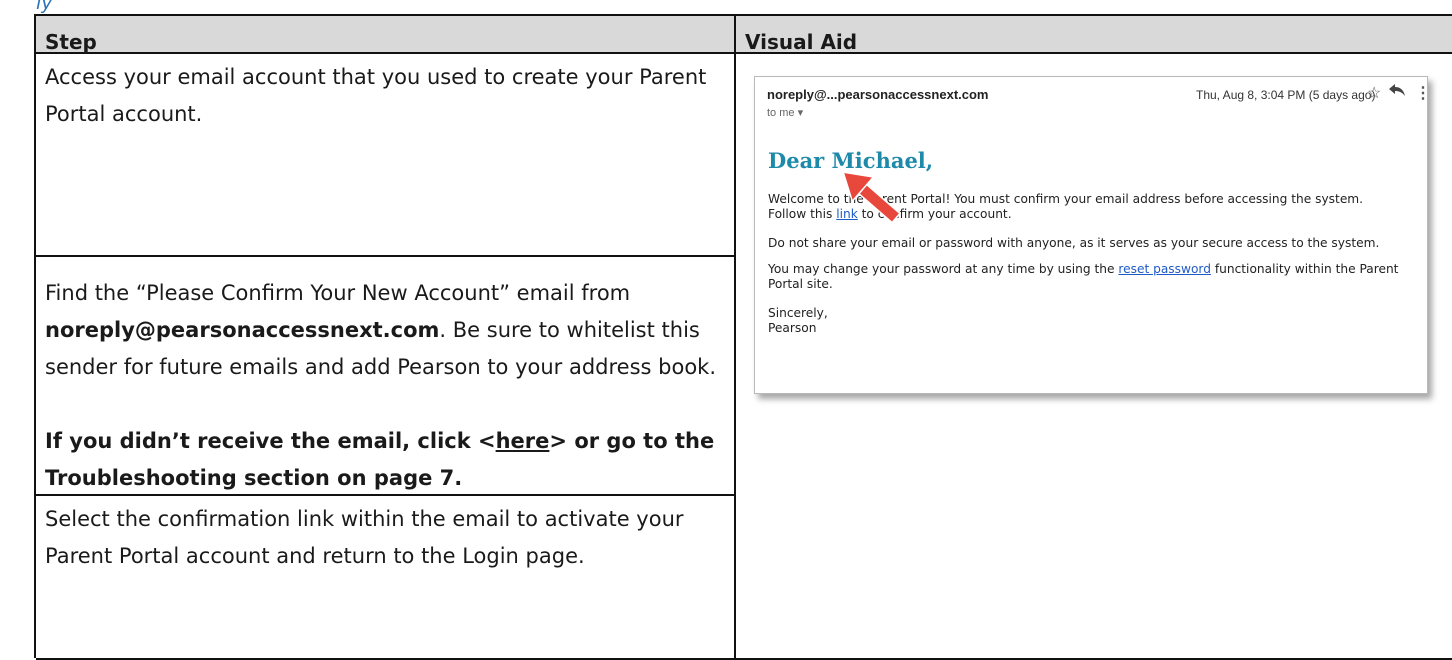 The width and height of the screenshot is (1452, 660). I want to click on here-link: here, so click(523, 441).